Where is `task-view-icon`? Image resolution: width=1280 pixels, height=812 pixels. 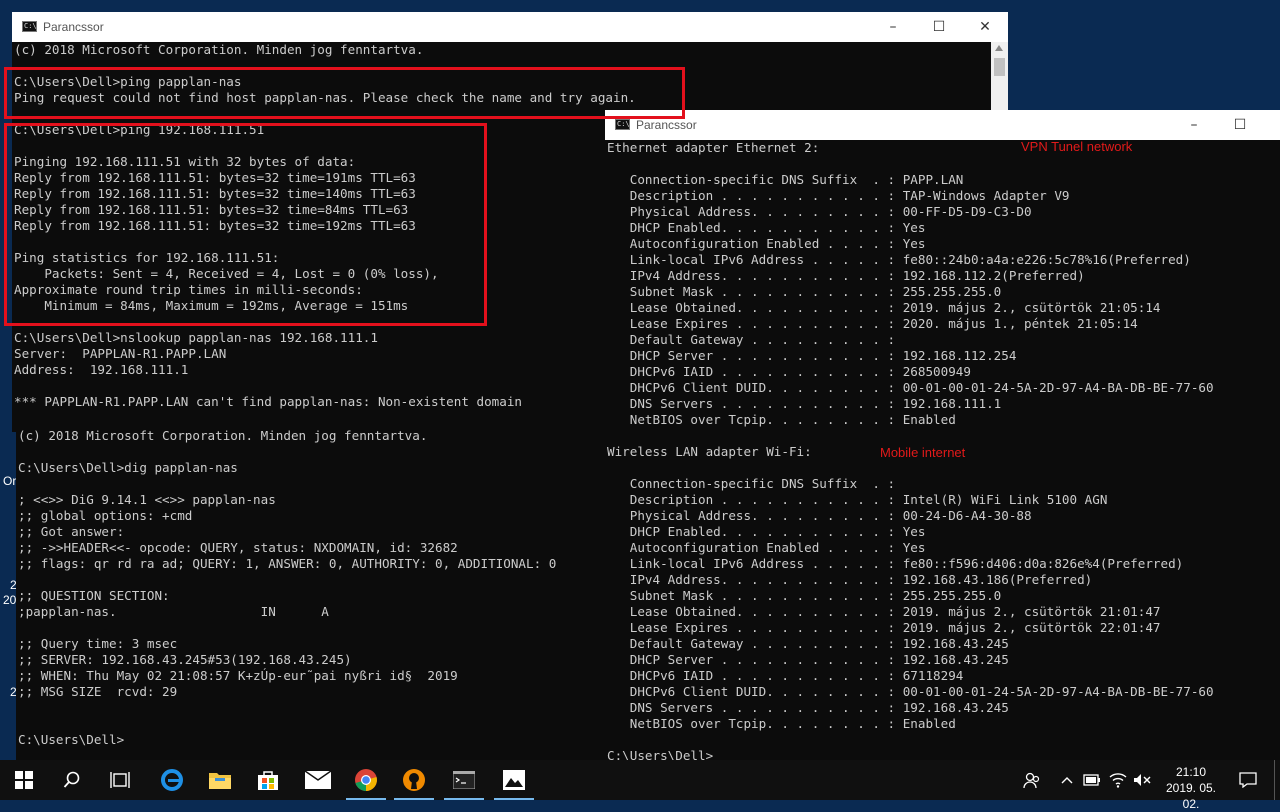
task-view-icon is located at coordinates (120, 780).